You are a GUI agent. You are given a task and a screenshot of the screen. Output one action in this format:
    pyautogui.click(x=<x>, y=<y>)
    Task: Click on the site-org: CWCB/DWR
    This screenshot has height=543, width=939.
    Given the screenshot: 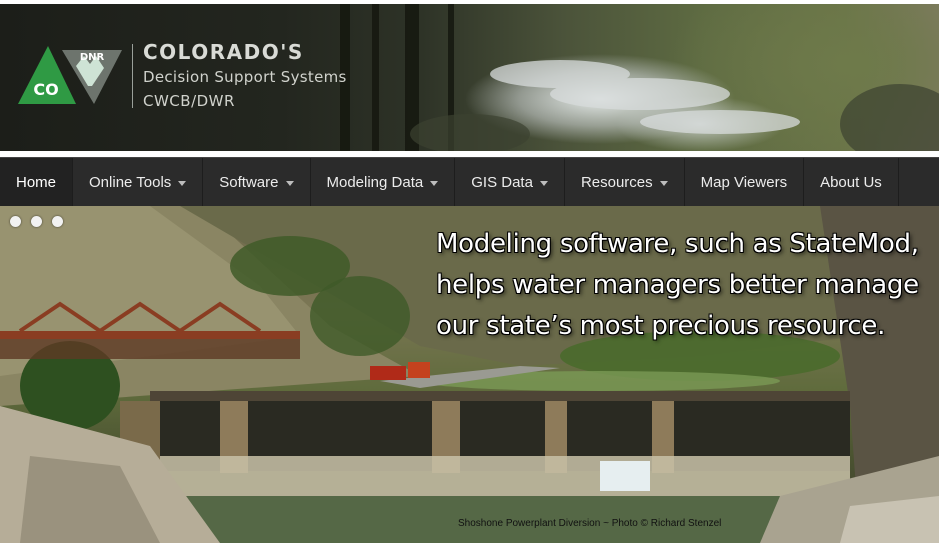 What is the action you would take?
    pyautogui.click(x=189, y=101)
    